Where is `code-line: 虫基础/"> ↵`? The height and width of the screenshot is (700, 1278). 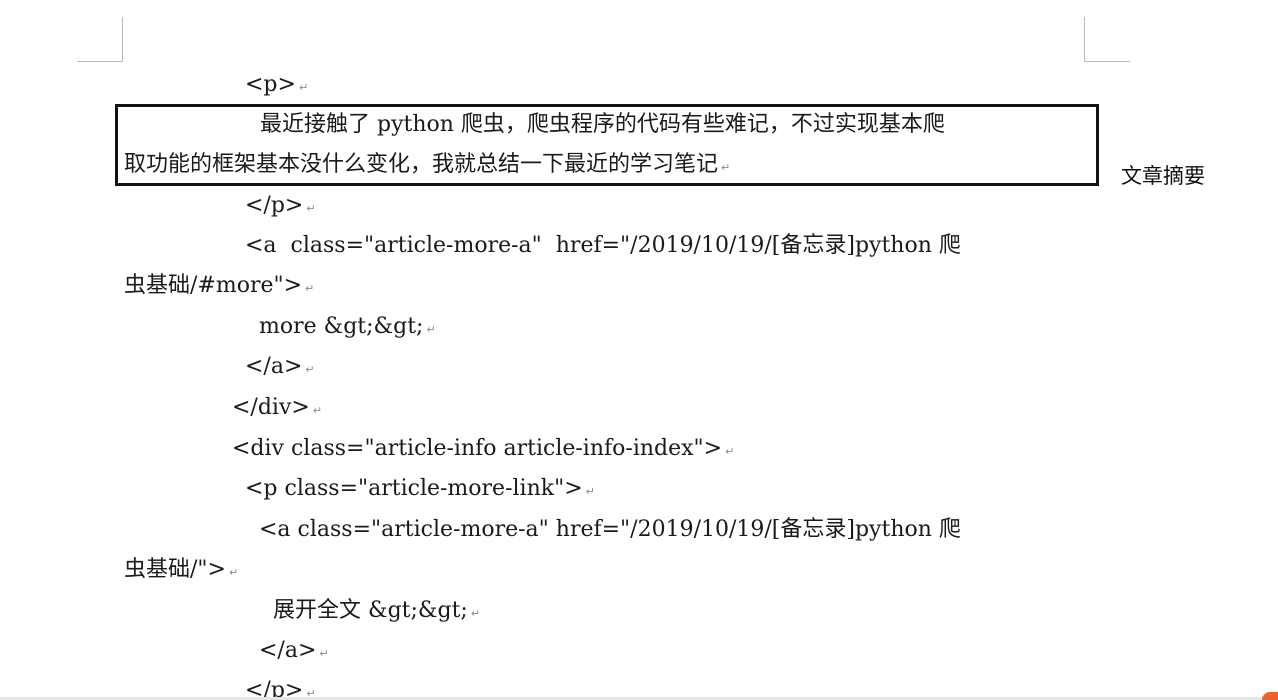 code-line: 虫基础/"> ↵ is located at coordinates (181, 571).